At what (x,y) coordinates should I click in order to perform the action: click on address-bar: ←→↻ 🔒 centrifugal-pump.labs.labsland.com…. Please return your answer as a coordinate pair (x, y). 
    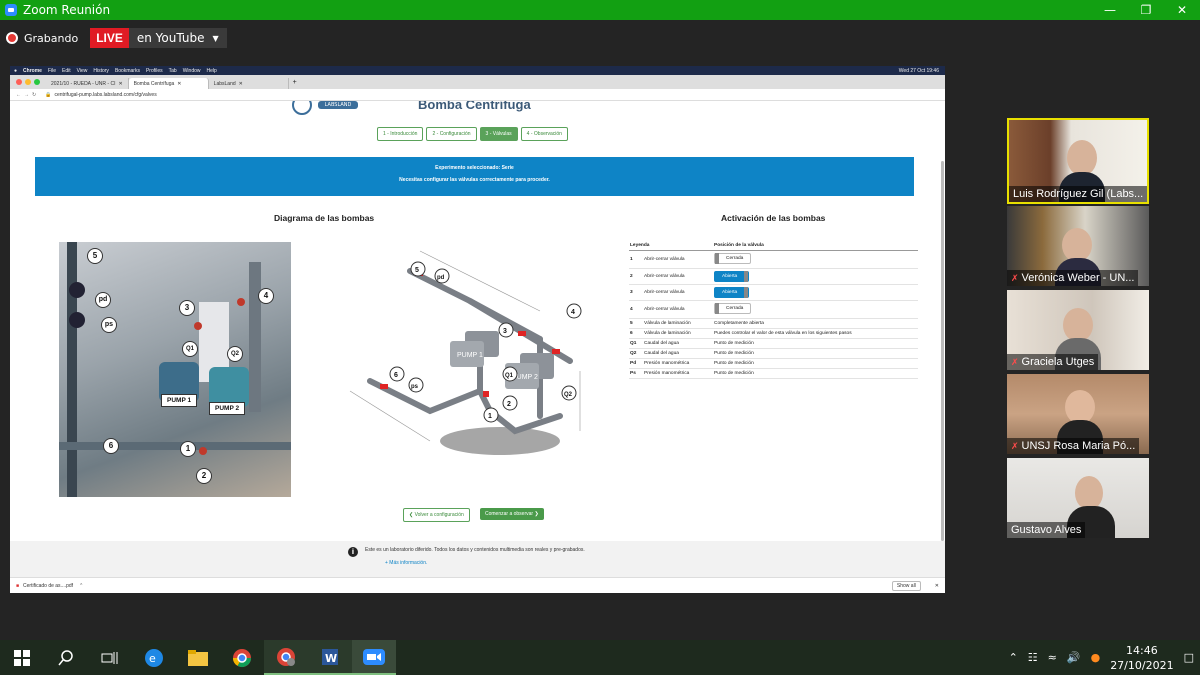
    Looking at the image, I should click on (477, 95).